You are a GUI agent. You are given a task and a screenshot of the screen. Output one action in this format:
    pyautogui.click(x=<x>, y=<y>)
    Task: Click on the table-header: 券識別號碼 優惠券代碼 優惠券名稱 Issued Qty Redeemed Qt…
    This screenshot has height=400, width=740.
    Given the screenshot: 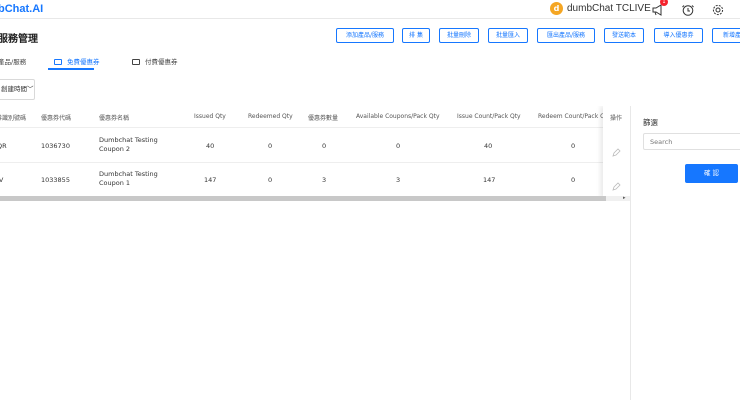 What is the action you would take?
    pyautogui.click(x=315, y=117)
    